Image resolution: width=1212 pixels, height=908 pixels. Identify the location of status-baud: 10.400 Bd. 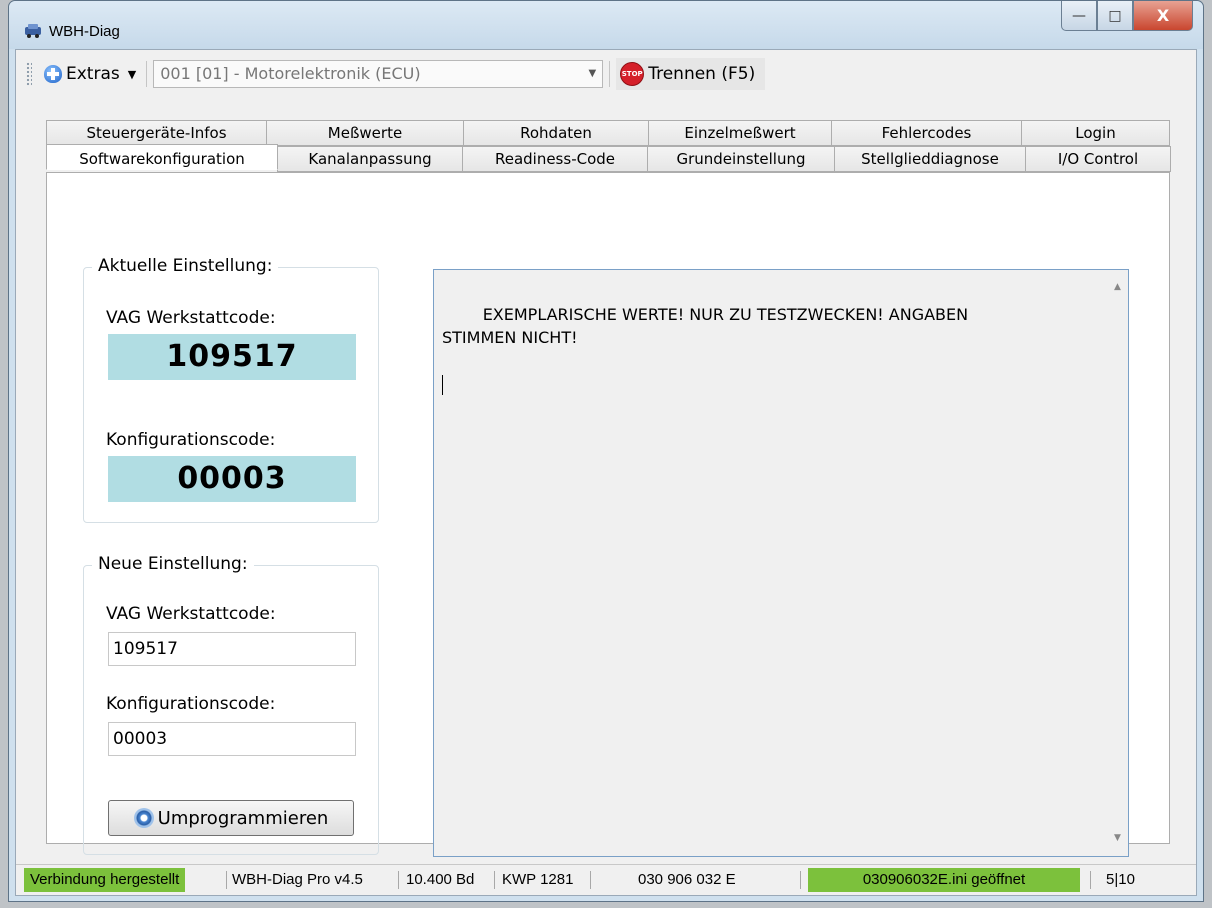
(440, 879).